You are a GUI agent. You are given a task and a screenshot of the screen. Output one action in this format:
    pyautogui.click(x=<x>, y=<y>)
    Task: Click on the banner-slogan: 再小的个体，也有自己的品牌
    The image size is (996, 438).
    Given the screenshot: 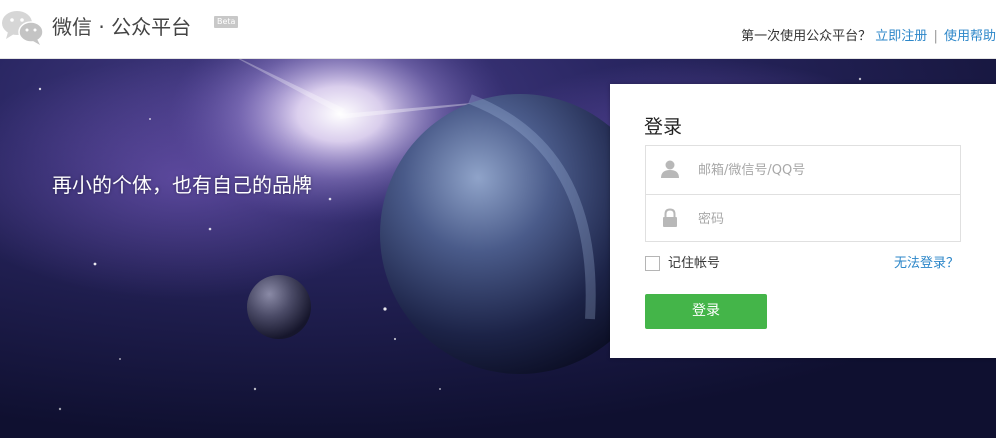 What is the action you would take?
    pyautogui.click(x=182, y=185)
    